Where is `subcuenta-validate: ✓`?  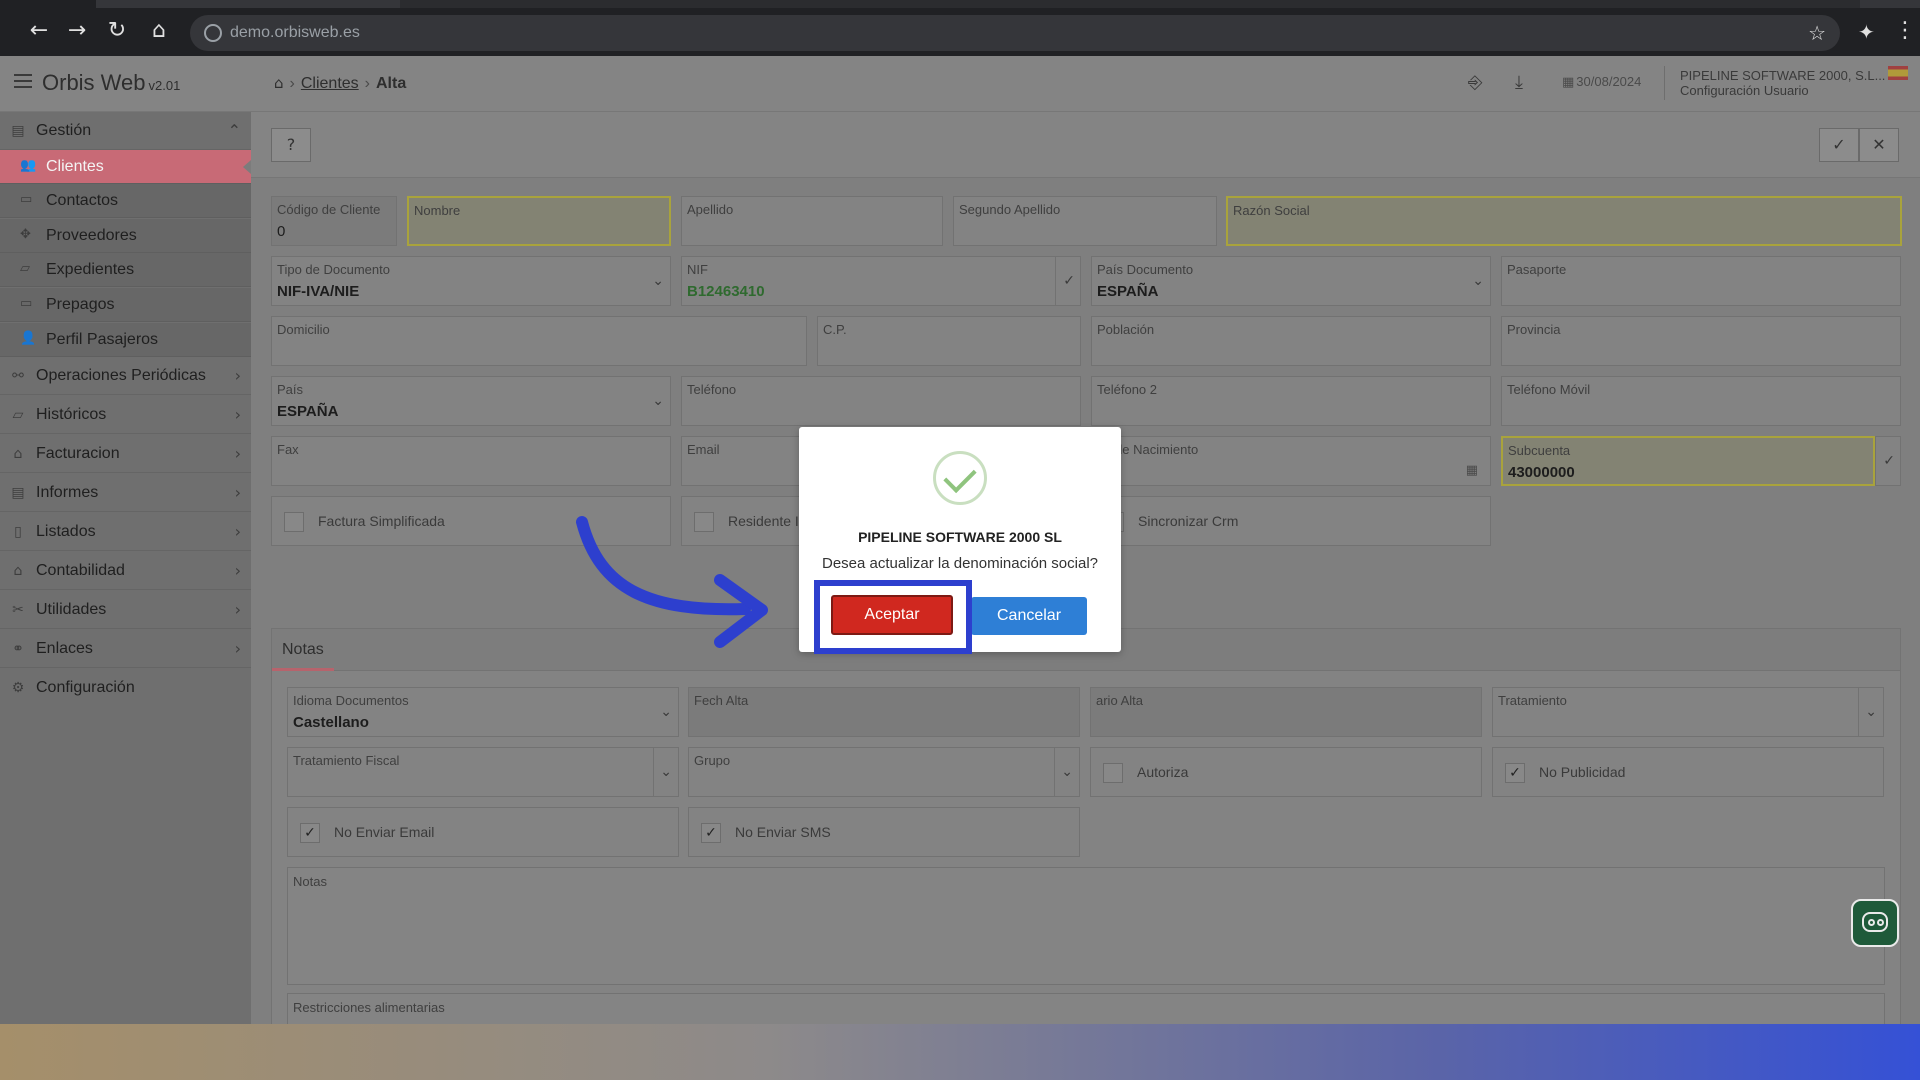 subcuenta-validate: ✓ is located at coordinates (1888, 461).